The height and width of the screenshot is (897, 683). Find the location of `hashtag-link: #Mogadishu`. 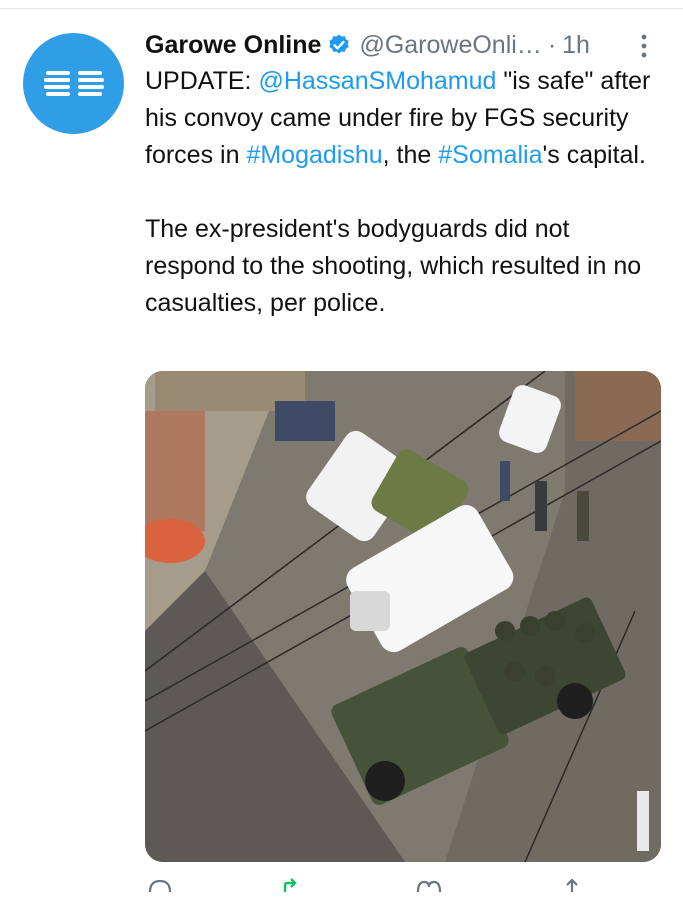

hashtag-link: #Mogadishu is located at coordinates (314, 155).